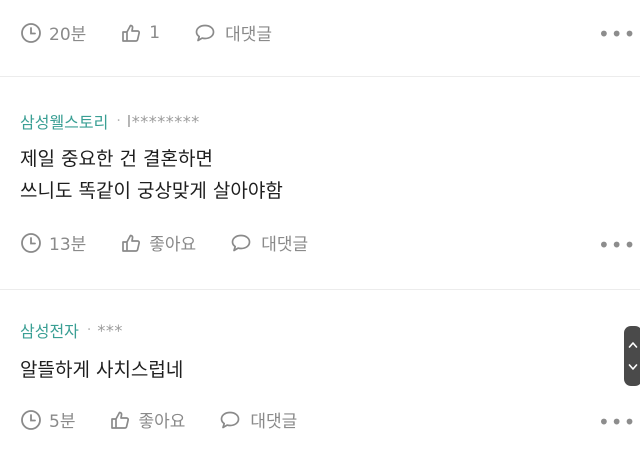 The image size is (640, 467). Describe the element at coordinates (256, 35) in the screenshot. I see `comment-1-reply-text: 댓글` at that location.